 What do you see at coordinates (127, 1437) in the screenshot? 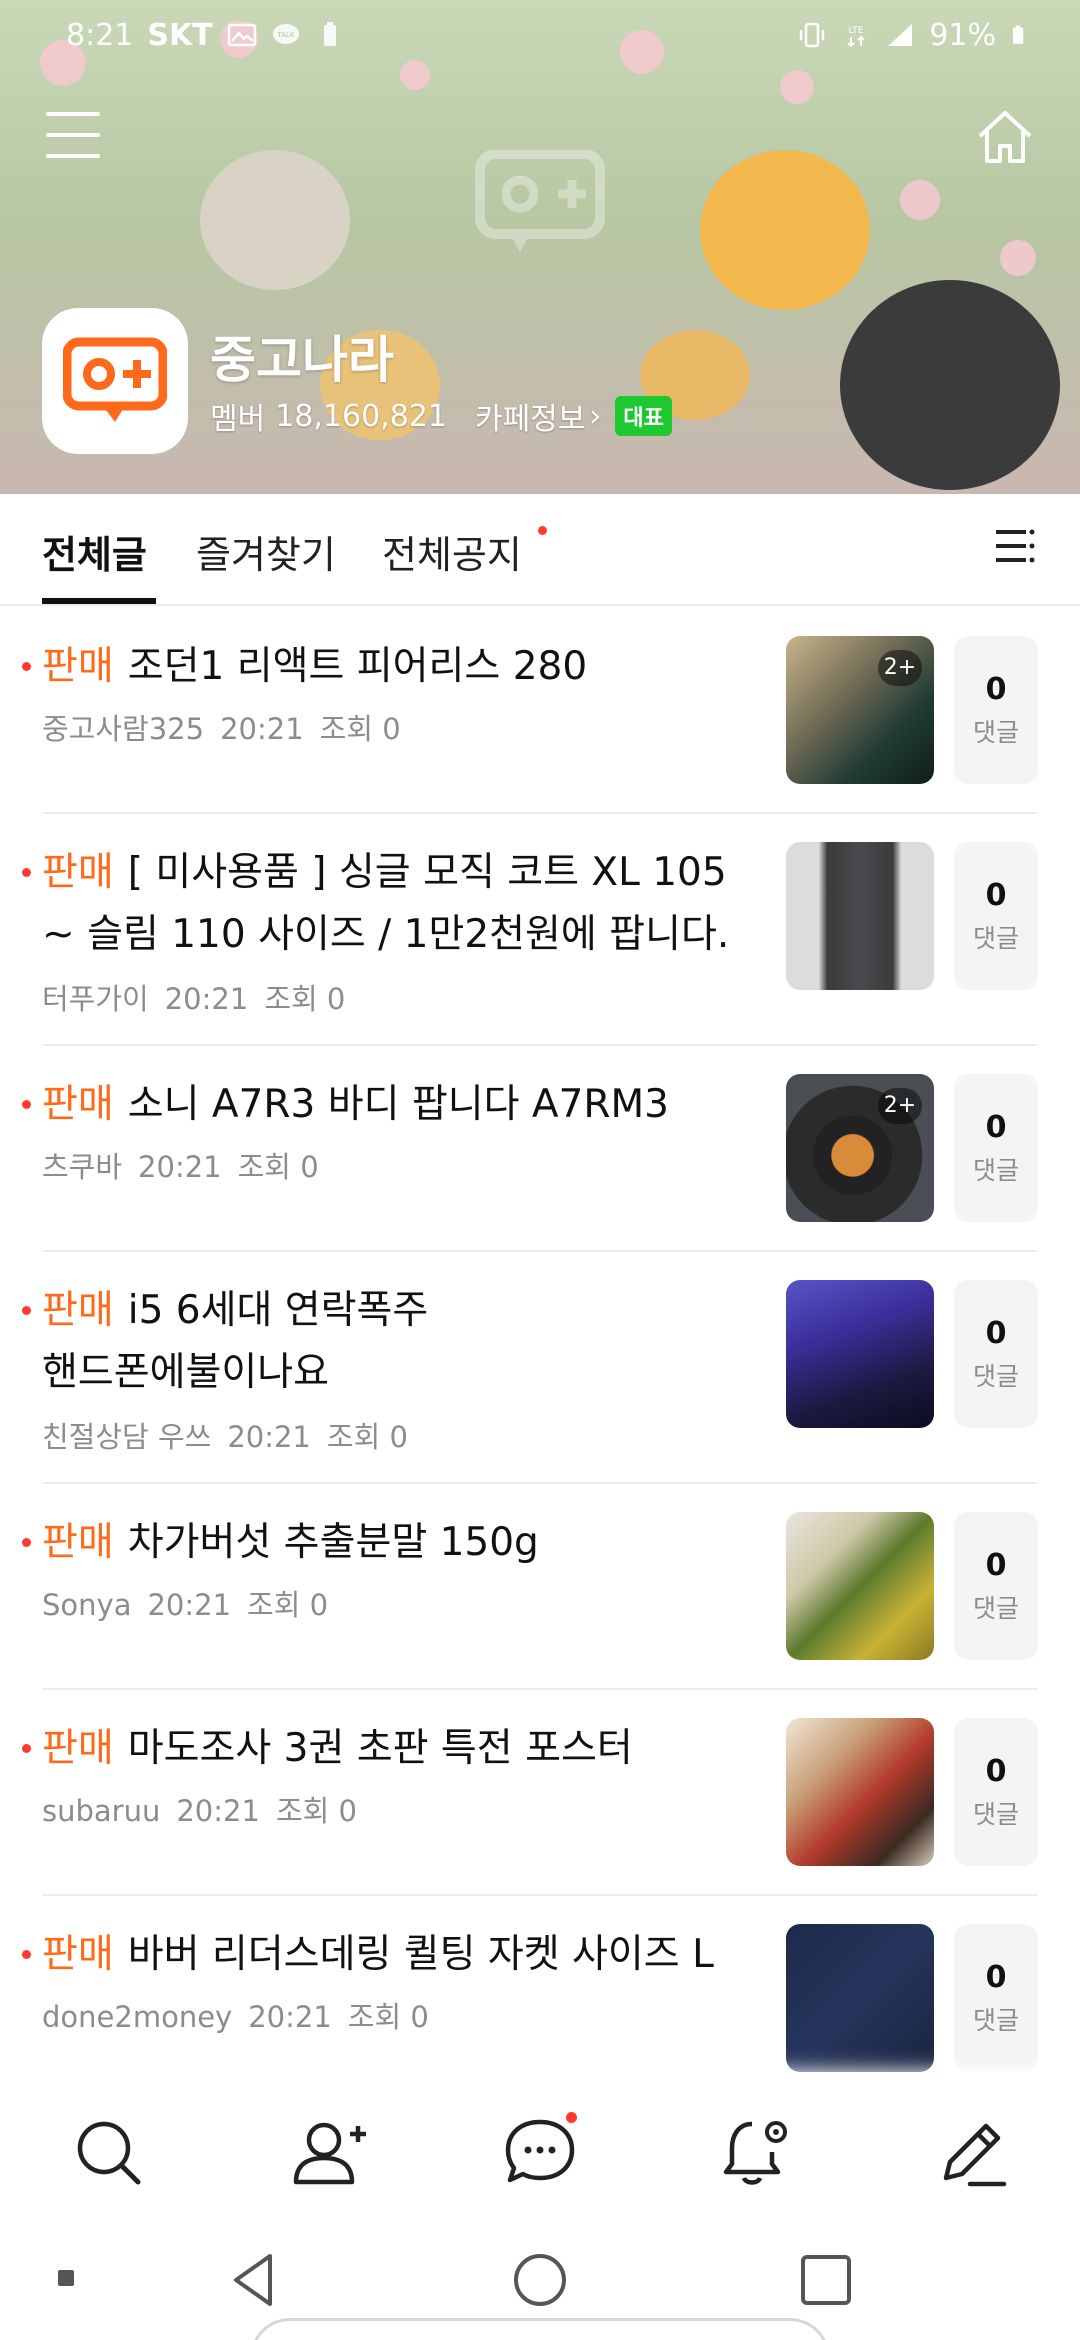
I see `article-author: 친절상담 우쓰` at bounding box center [127, 1437].